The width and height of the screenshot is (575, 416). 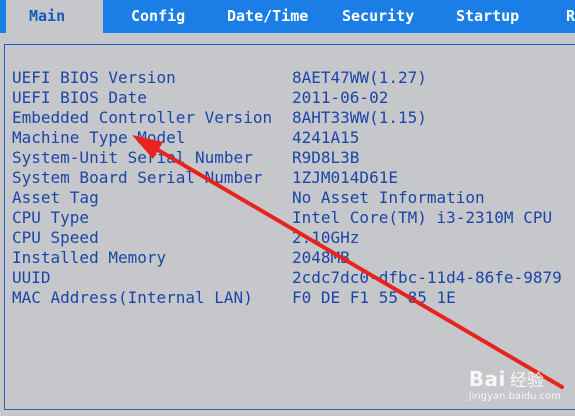 I want to click on info-value: 2048MB, so click(x=321, y=257).